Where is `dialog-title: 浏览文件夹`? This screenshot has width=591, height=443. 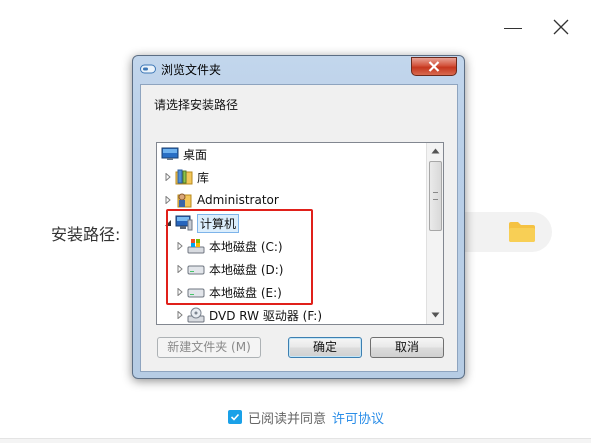 dialog-title: 浏览文件夹 is located at coordinates (191, 70).